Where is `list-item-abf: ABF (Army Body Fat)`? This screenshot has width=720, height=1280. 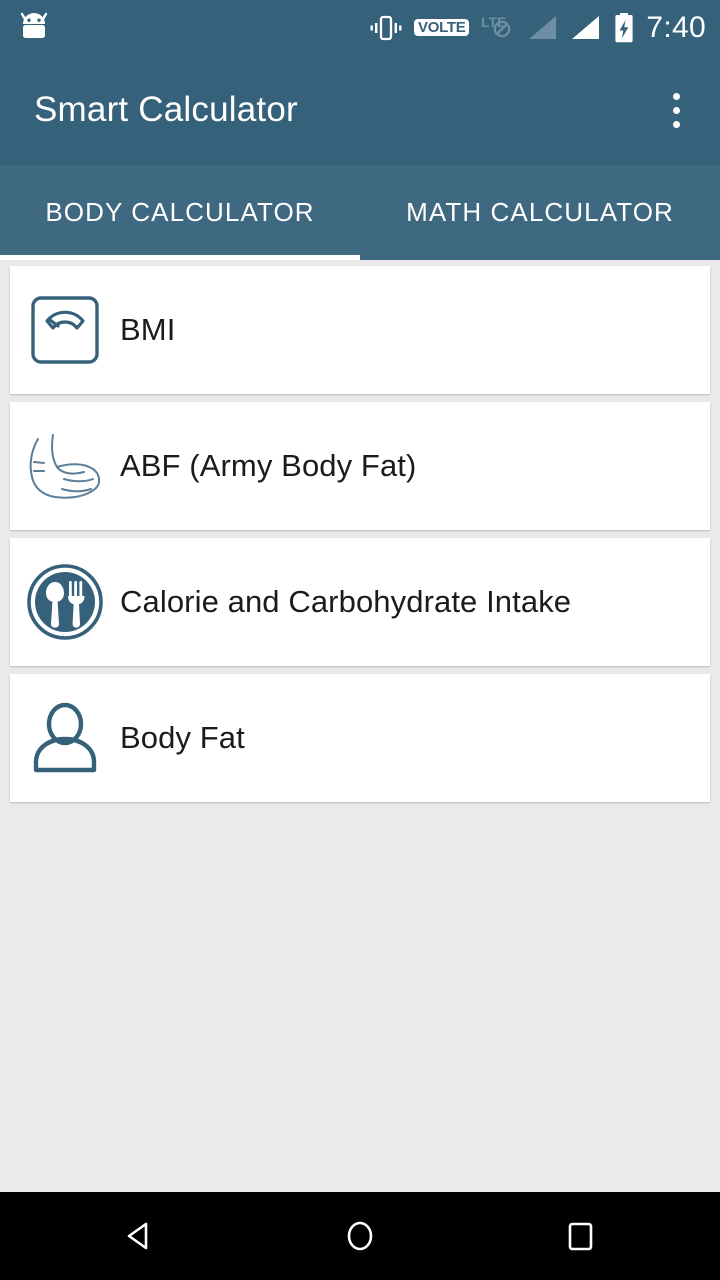 list-item-abf: ABF (Army Body Fat) is located at coordinates (360, 466).